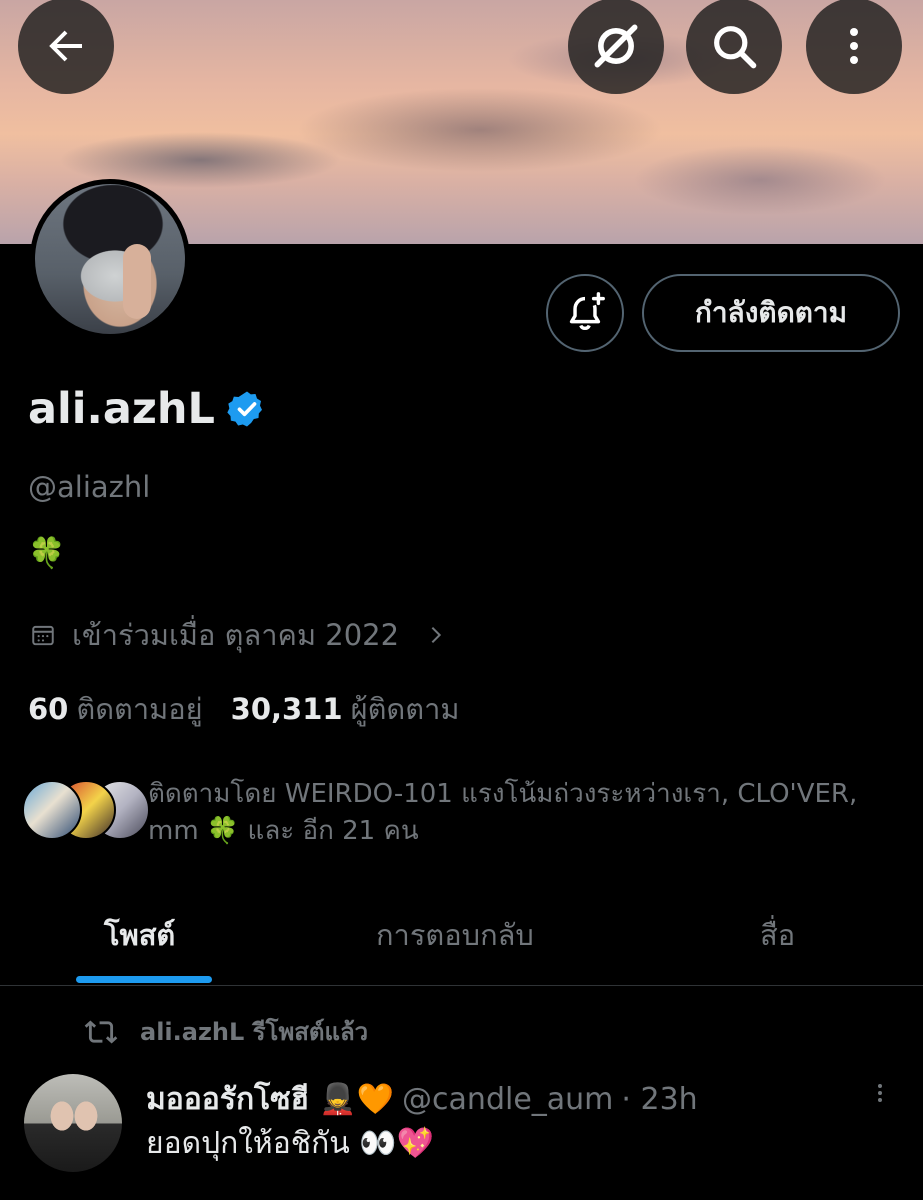  Describe the element at coordinates (777, 935) in the screenshot. I see `tab-media: สื่อ` at that location.